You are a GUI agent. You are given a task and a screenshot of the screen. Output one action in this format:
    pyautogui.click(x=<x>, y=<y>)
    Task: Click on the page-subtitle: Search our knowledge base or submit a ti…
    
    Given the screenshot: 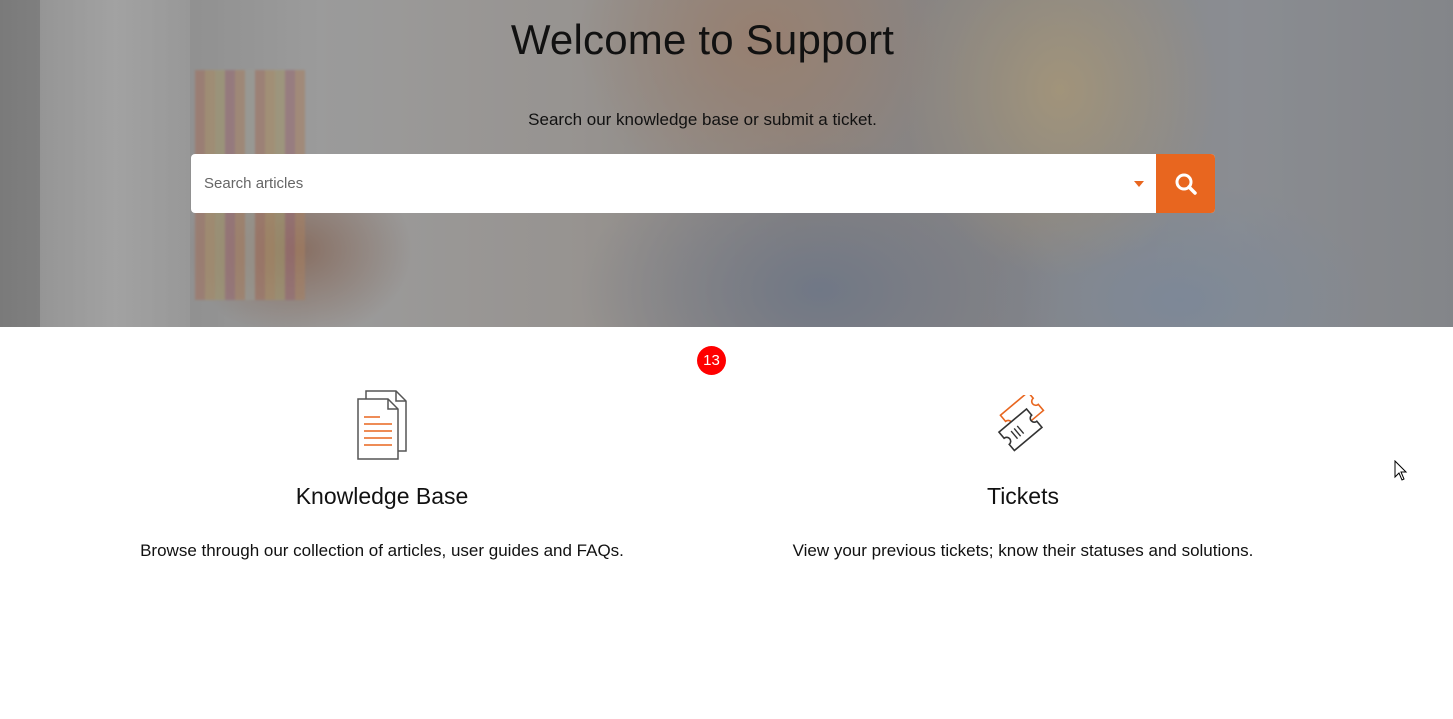 What is the action you would take?
    pyautogui.click(x=702, y=119)
    